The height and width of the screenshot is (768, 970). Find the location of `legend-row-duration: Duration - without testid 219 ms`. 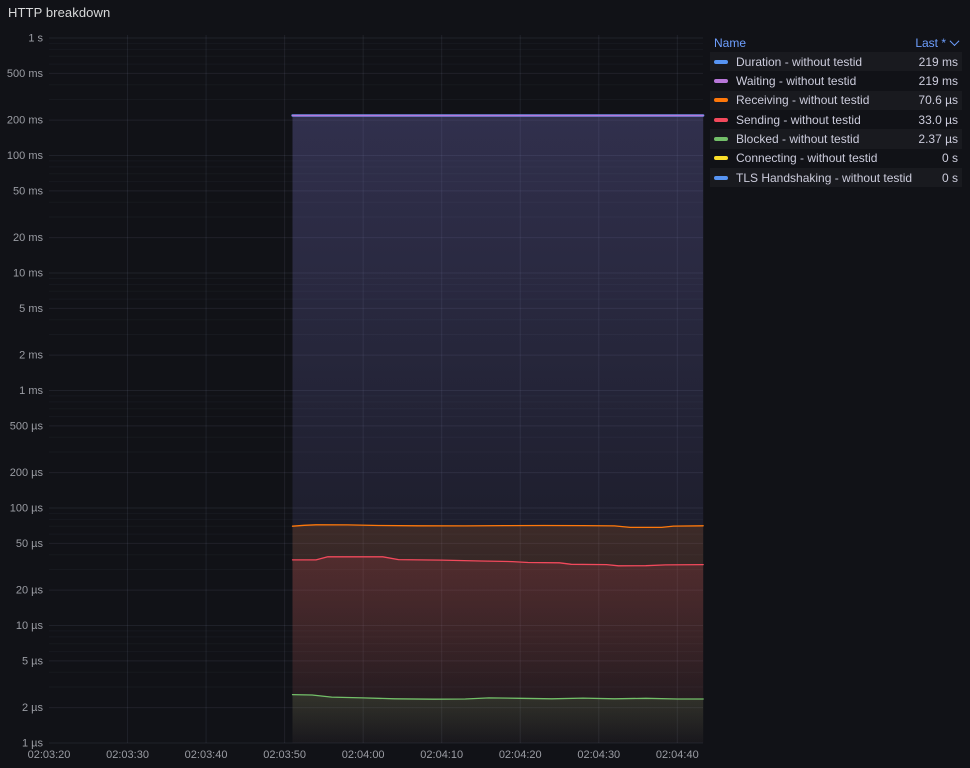

legend-row-duration: Duration - without testid 219 ms is located at coordinates (836, 61).